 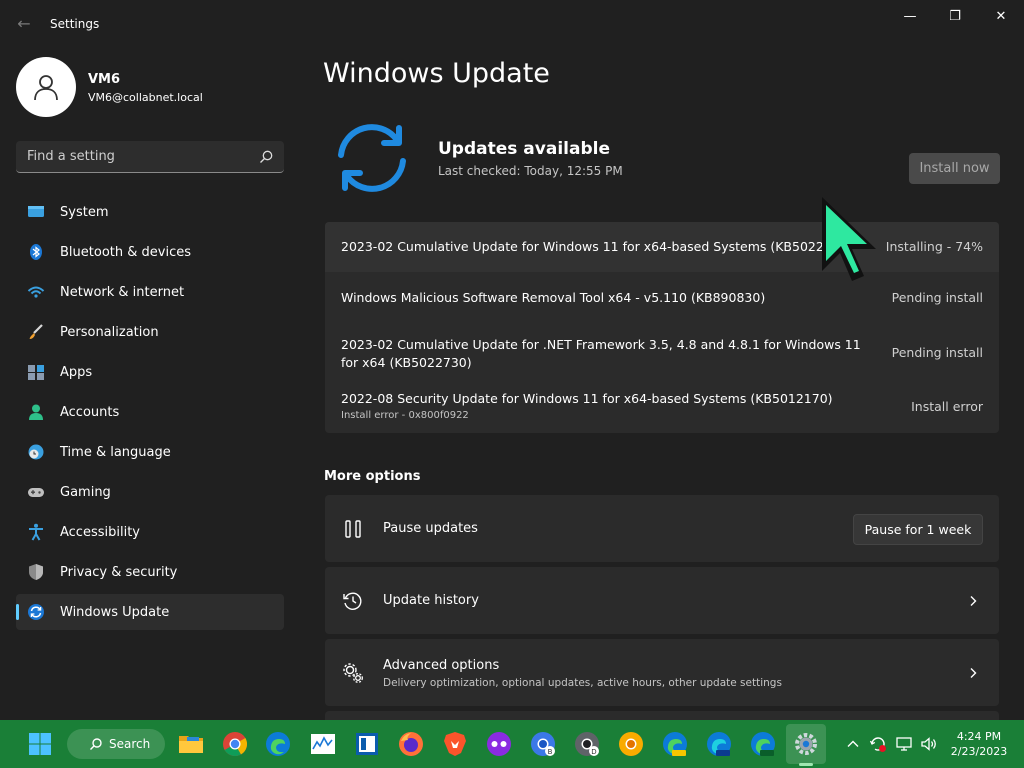 What do you see at coordinates (979, 736) in the screenshot?
I see `clock-time: 4:24 PM` at bounding box center [979, 736].